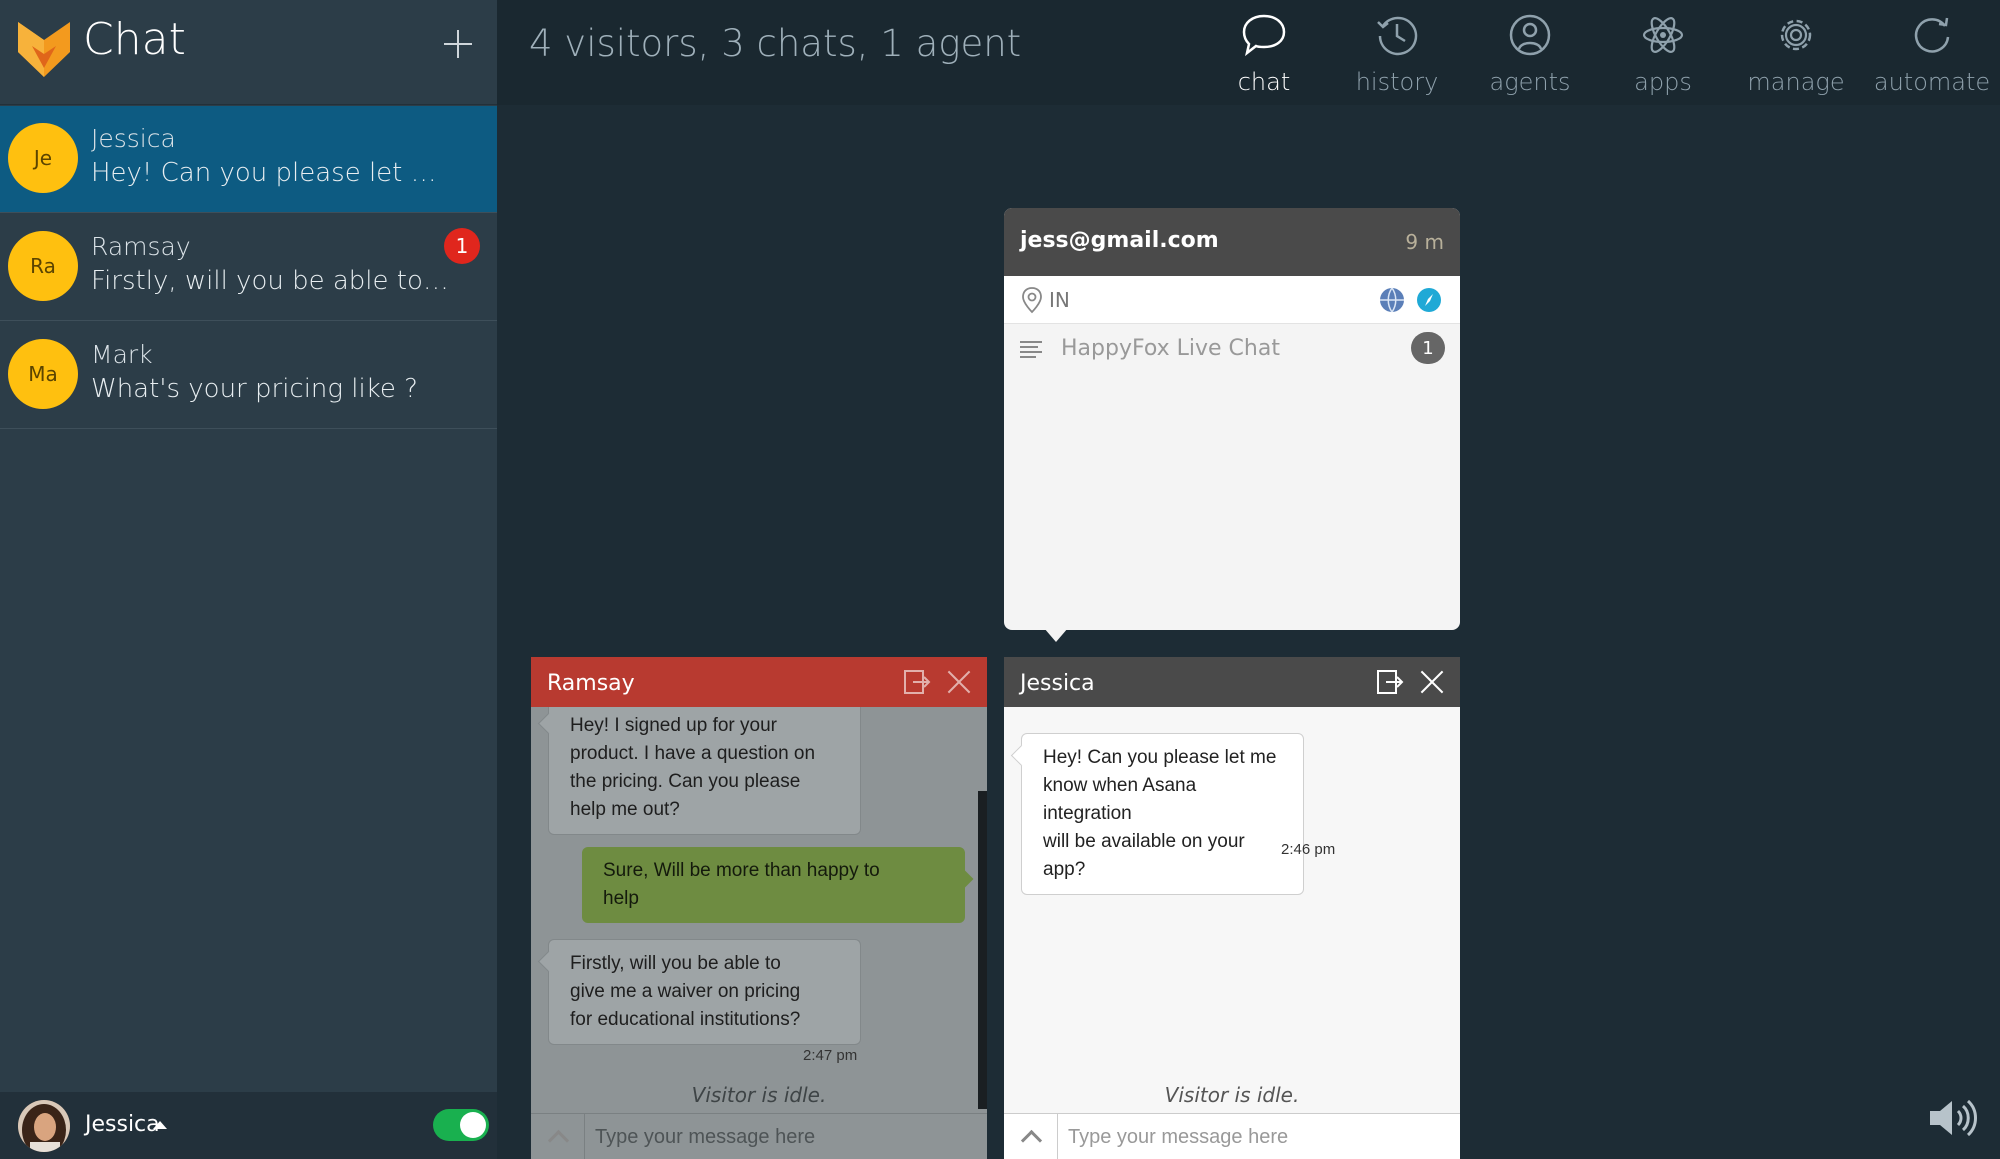  What do you see at coordinates (1429, 300) in the screenshot?
I see `safari-icon` at bounding box center [1429, 300].